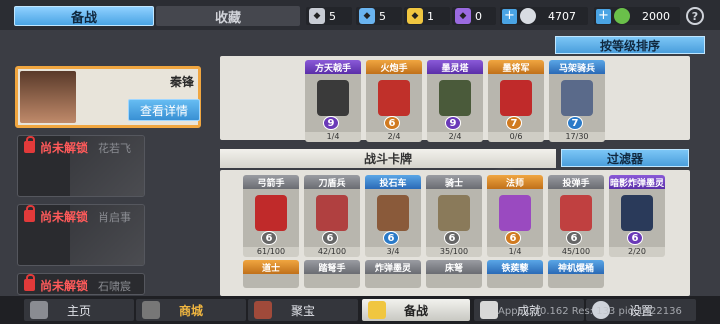 The image size is (720, 324). What do you see at coordinates (263, 310) in the screenshot?
I see `treasure-icon` at bounding box center [263, 310].